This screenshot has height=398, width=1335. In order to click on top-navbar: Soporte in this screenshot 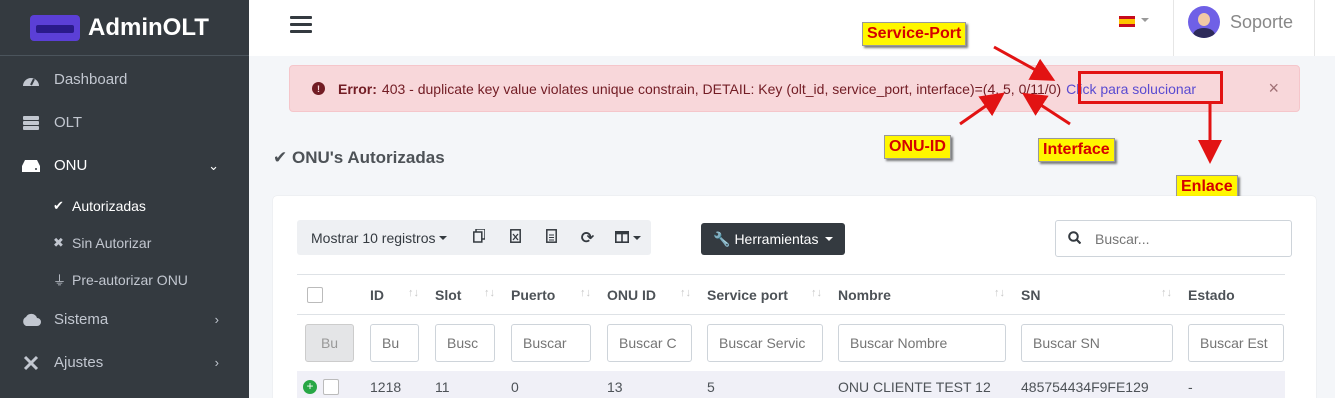, I will do `click(792, 28)`.